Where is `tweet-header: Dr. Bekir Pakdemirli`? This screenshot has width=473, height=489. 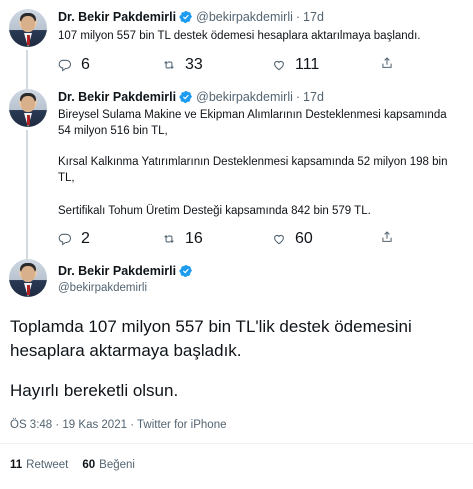
tweet-header: Dr. Bekir Pakdemirli is located at coordinates (127, 271).